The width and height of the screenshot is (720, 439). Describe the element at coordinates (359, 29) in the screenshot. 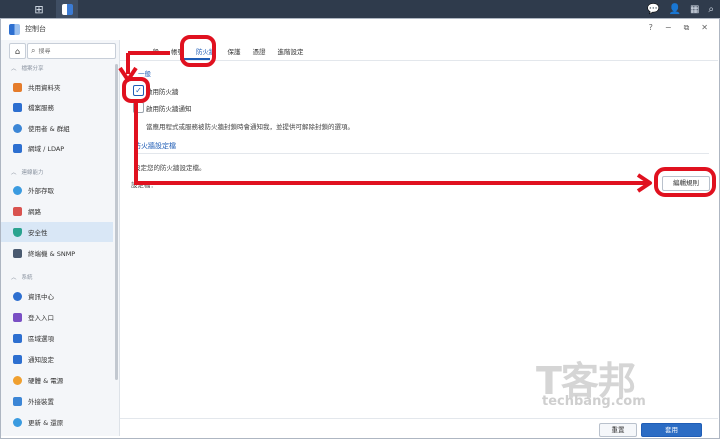

I see `window-titlebar: 控制台 ? − ⧉ ✕` at that location.